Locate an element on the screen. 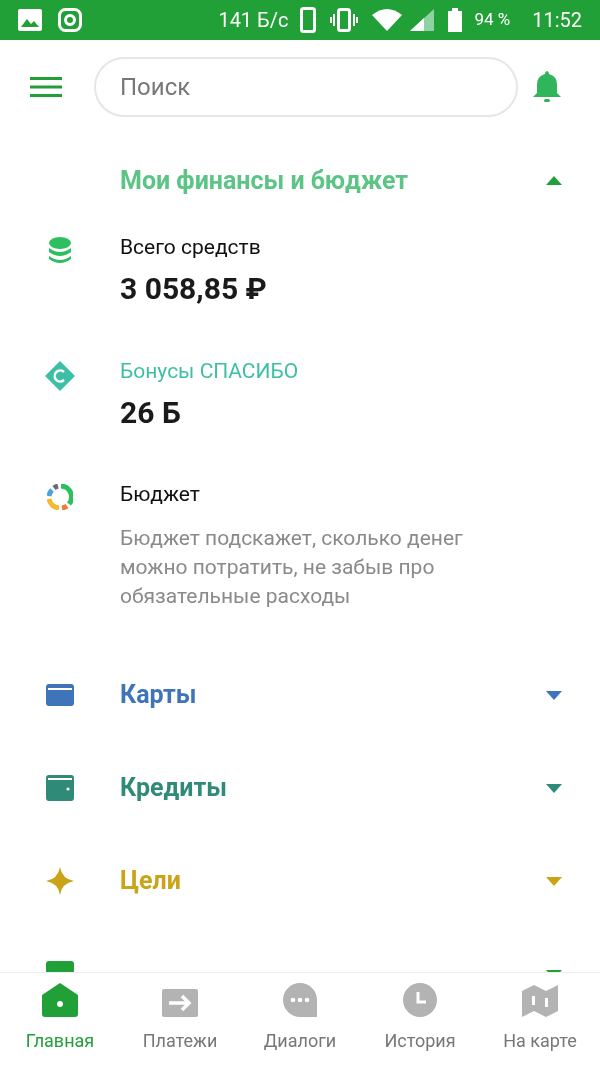 Image resolution: width=600 pixels, height=1066 pixels. section-title: Карты is located at coordinates (158, 695).